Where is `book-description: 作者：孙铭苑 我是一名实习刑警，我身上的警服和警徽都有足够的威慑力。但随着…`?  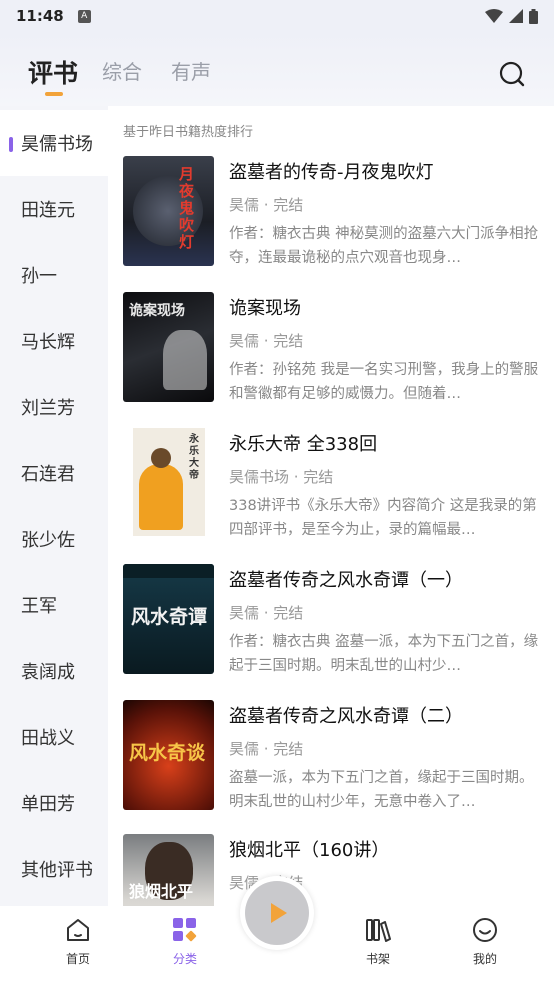
book-description: 作者：孙铭苑 我是一名实习刑警，我身上的警服和警徽都有足够的威慑力。但随着… is located at coordinates (384, 382).